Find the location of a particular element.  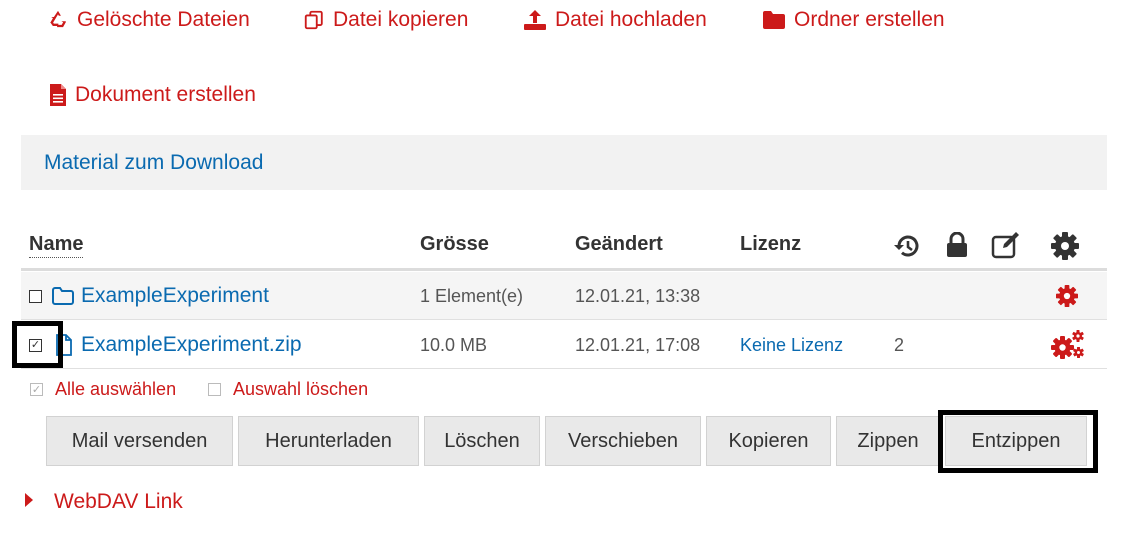

select-all-label: Alle auswählen is located at coordinates (116, 389).